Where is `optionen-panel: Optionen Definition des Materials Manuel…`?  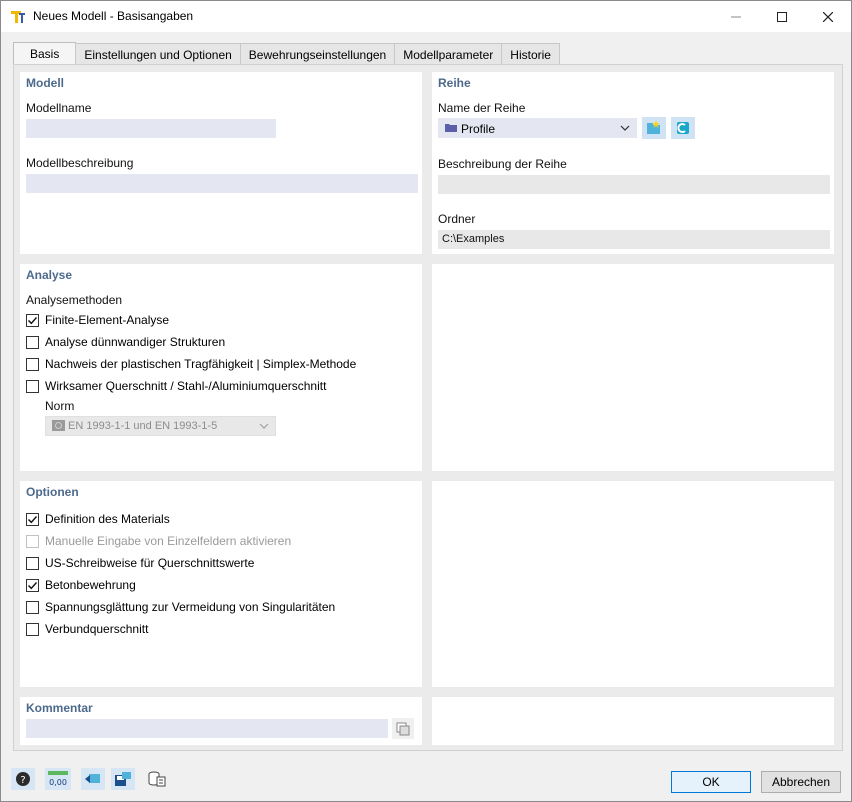 optionen-panel: Optionen Definition des Materials Manuel… is located at coordinates (221, 584).